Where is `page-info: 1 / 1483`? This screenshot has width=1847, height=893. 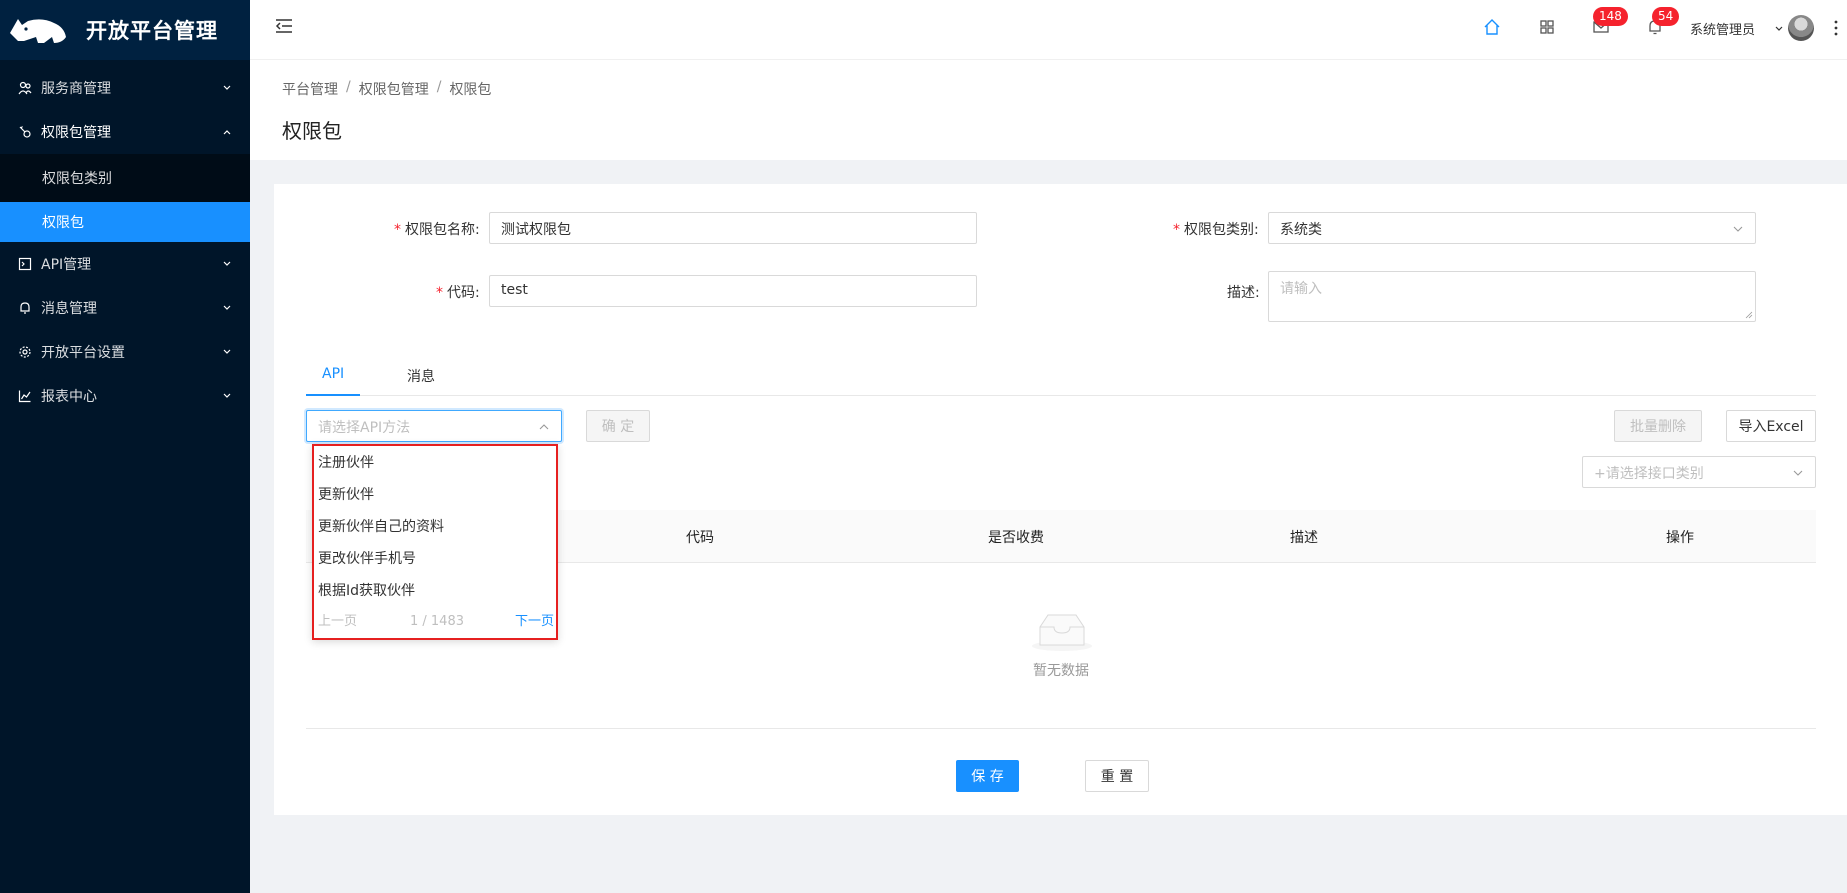
page-info: 1 / 1483 is located at coordinates (437, 621).